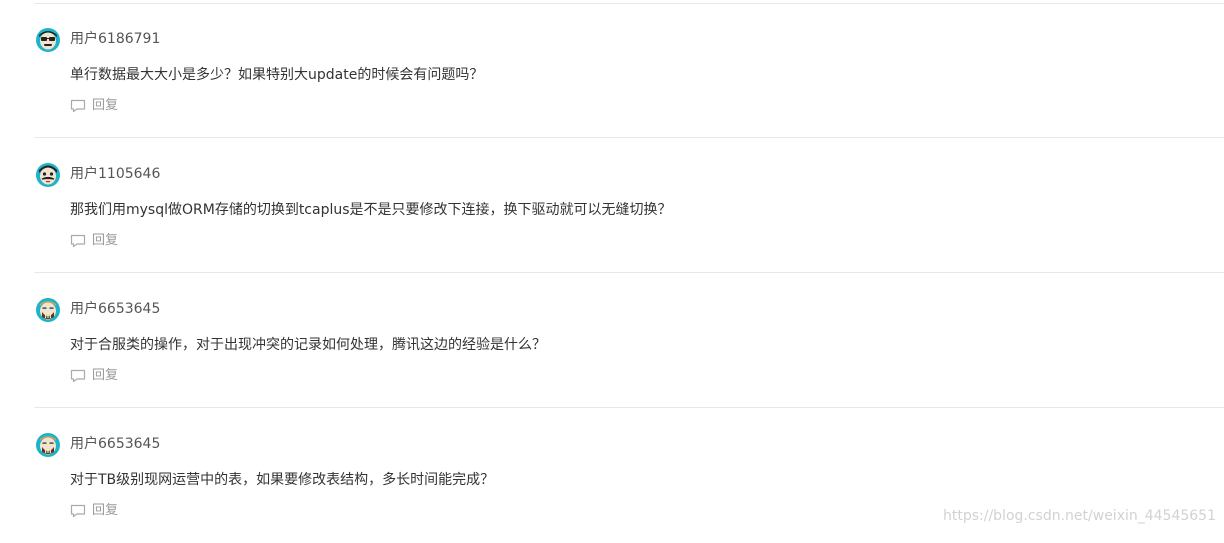  What do you see at coordinates (115, 174) in the screenshot?
I see `username: 用户1105646` at bounding box center [115, 174].